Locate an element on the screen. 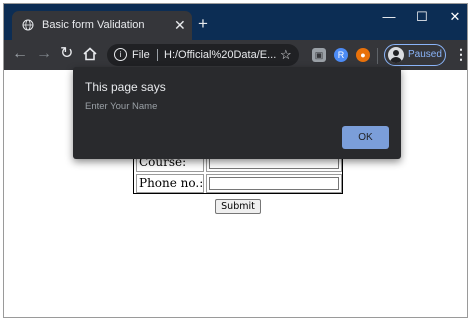 This screenshot has height=322, width=474. phone-label: Phone no.: is located at coordinates (170, 183).